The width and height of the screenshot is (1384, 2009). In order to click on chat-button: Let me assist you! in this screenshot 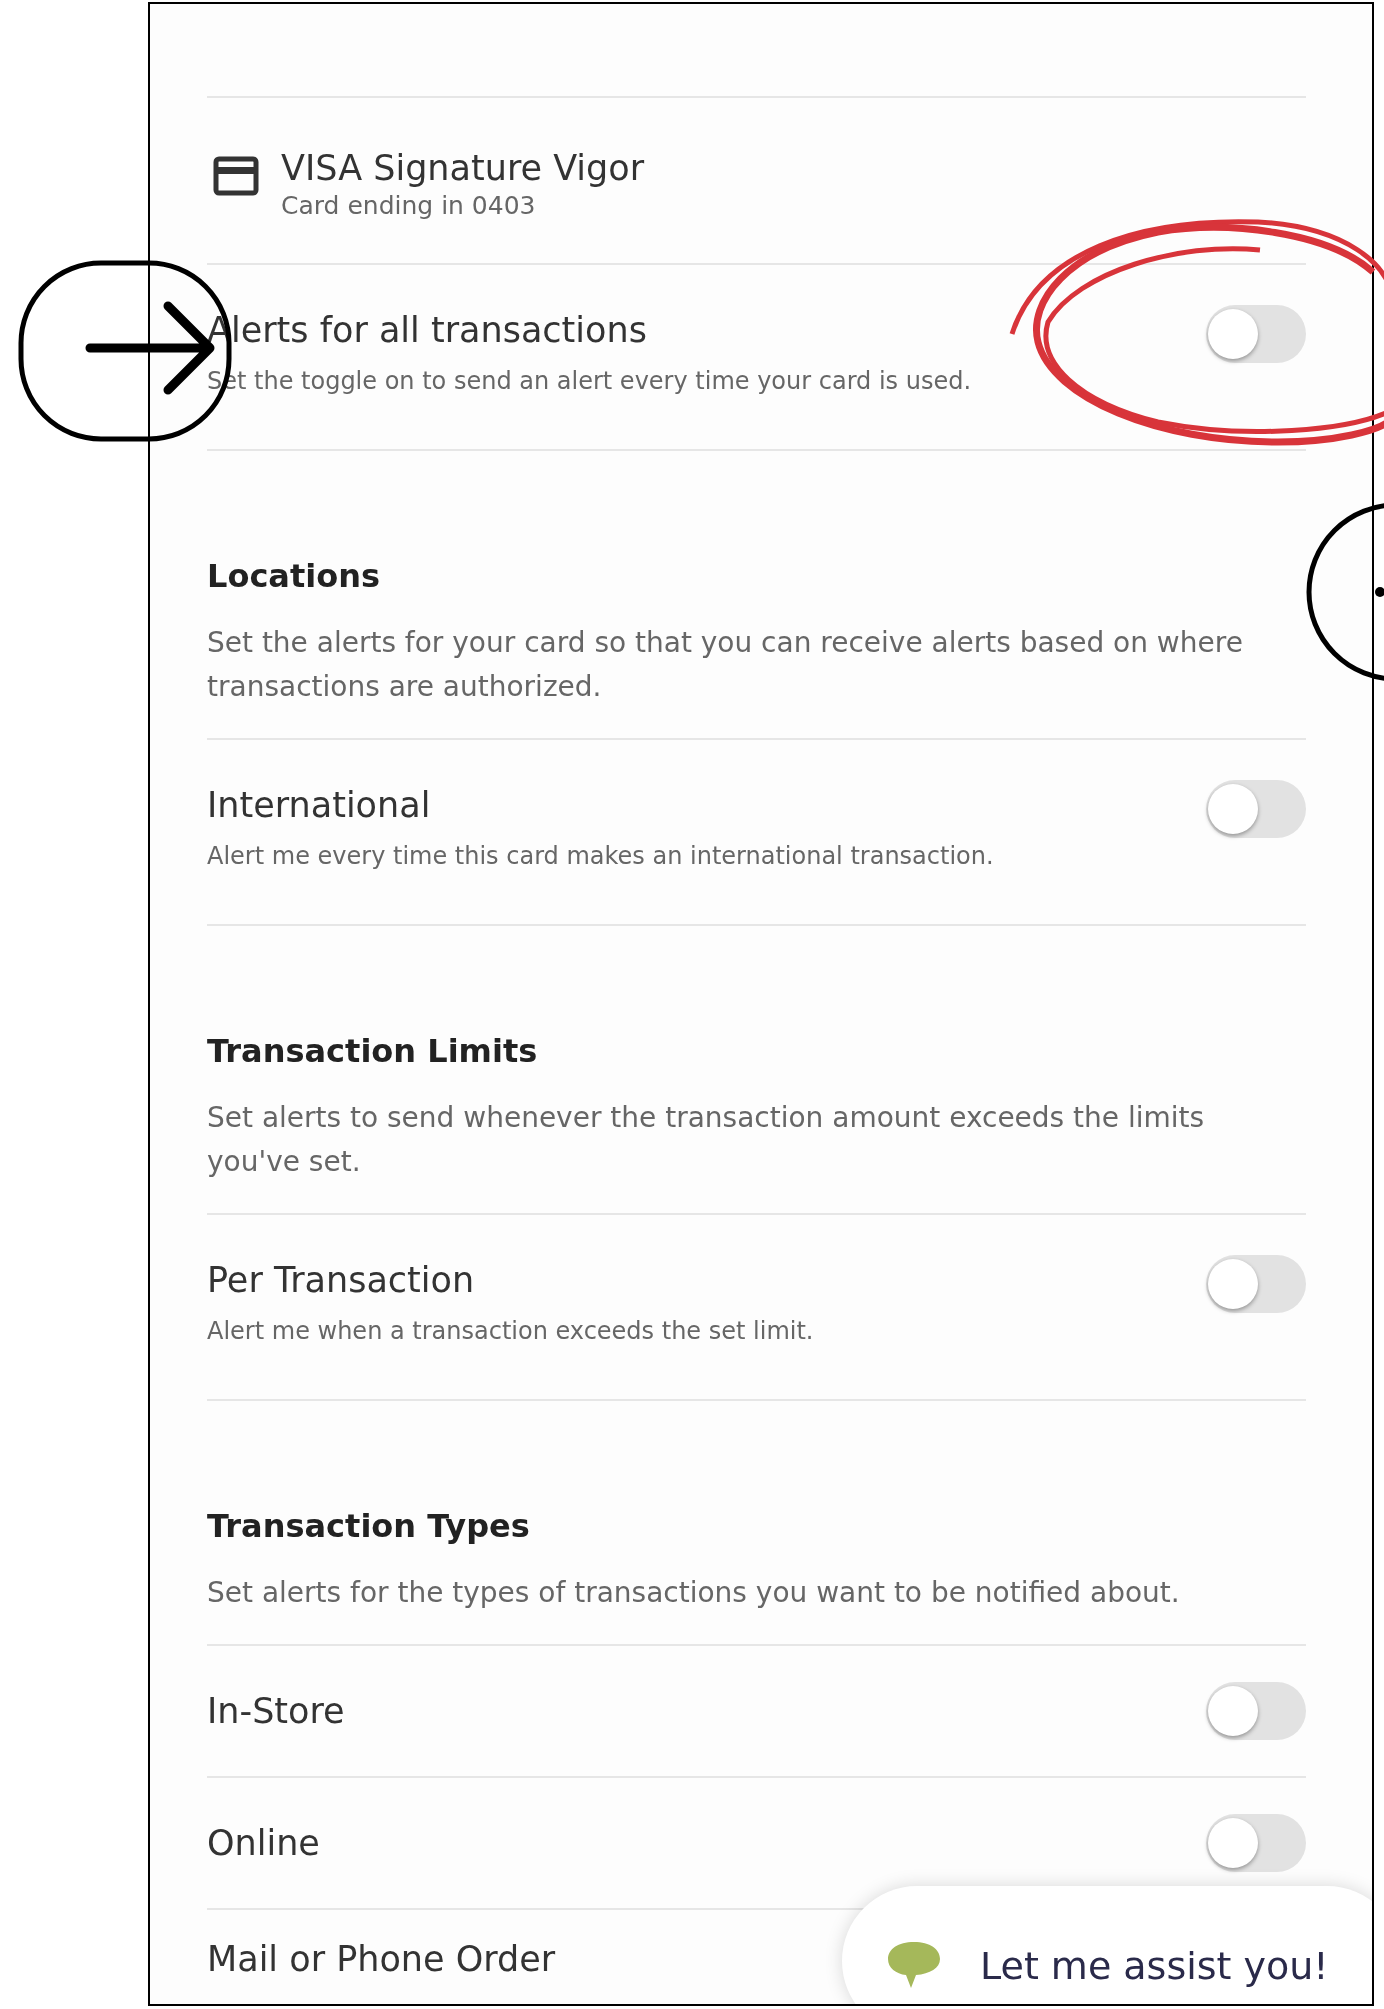, I will do `click(1107, 1945)`.